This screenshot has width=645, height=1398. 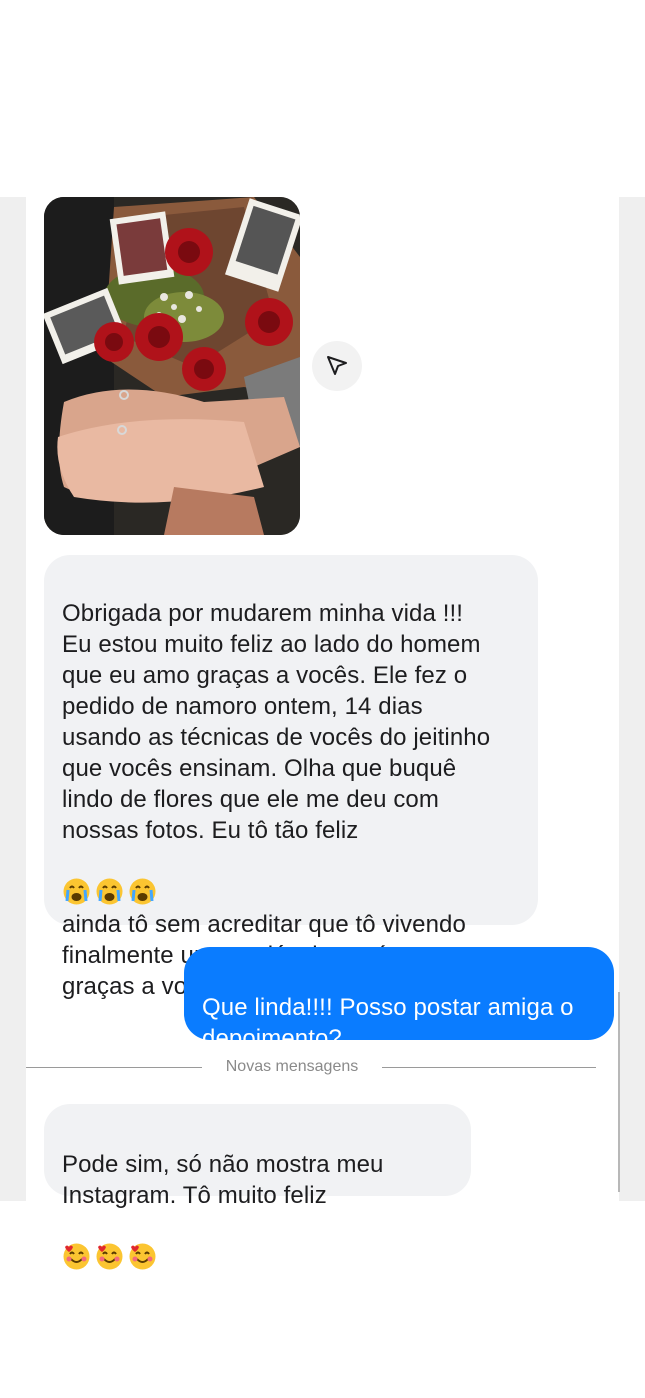 I want to click on divider-line-left, so click(x=114, y=1067).